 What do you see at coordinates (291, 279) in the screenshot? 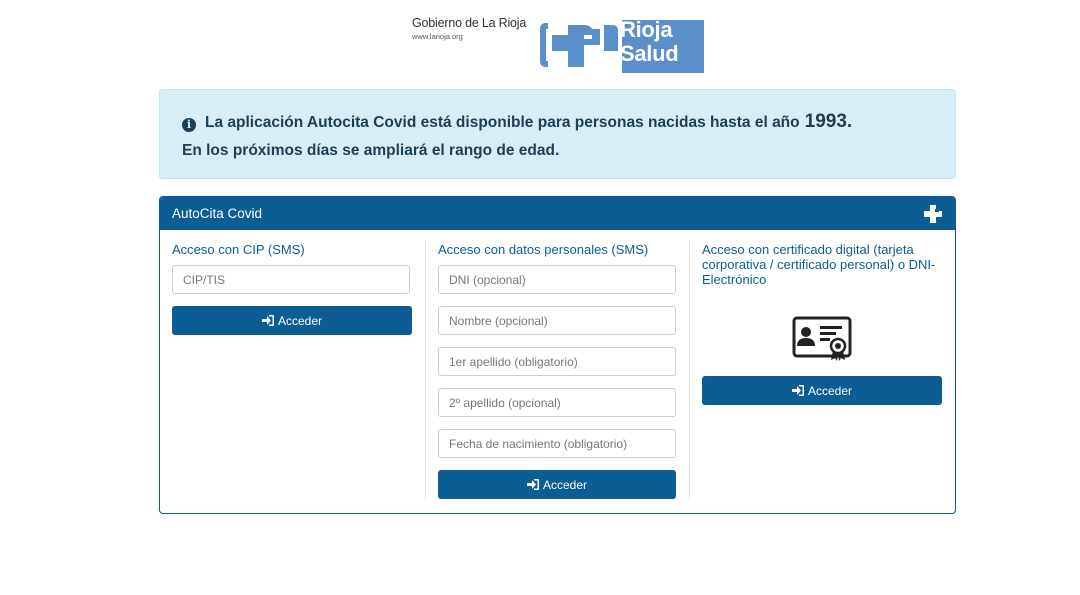
I see `cip-input` at bounding box center [291, 279].